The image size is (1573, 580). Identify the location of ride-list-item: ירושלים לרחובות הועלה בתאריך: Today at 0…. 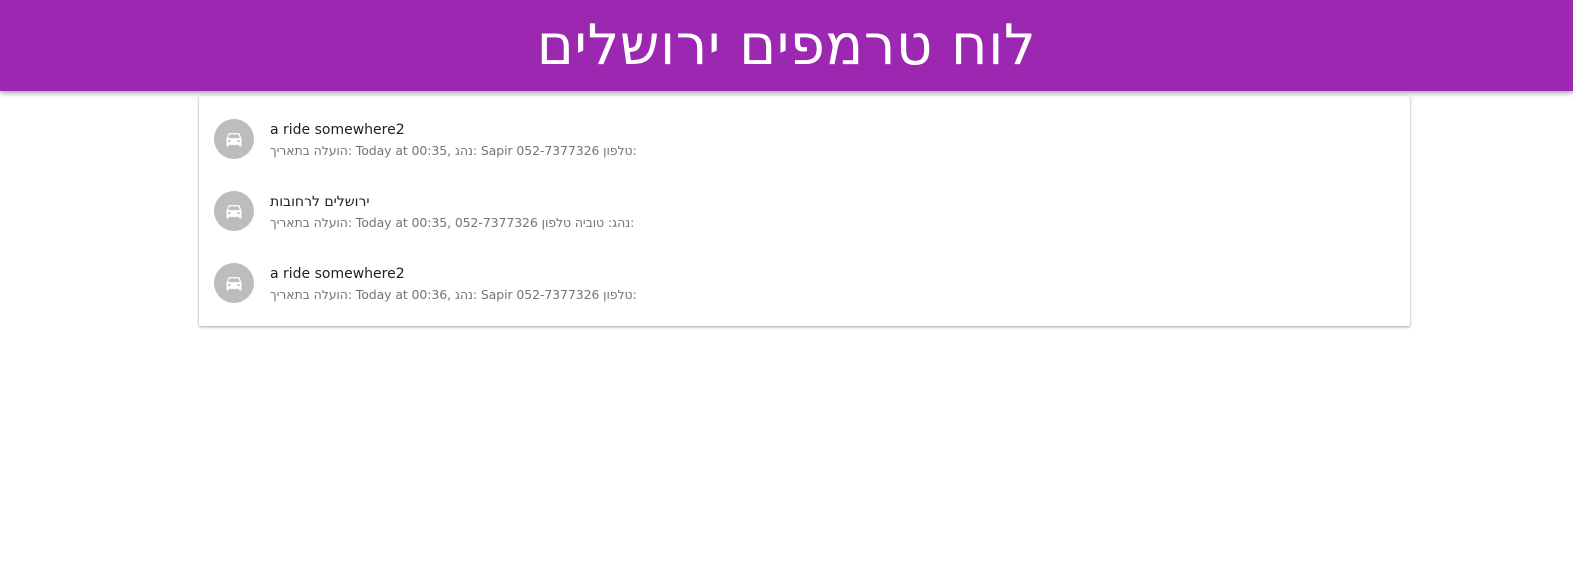
(804, 212).